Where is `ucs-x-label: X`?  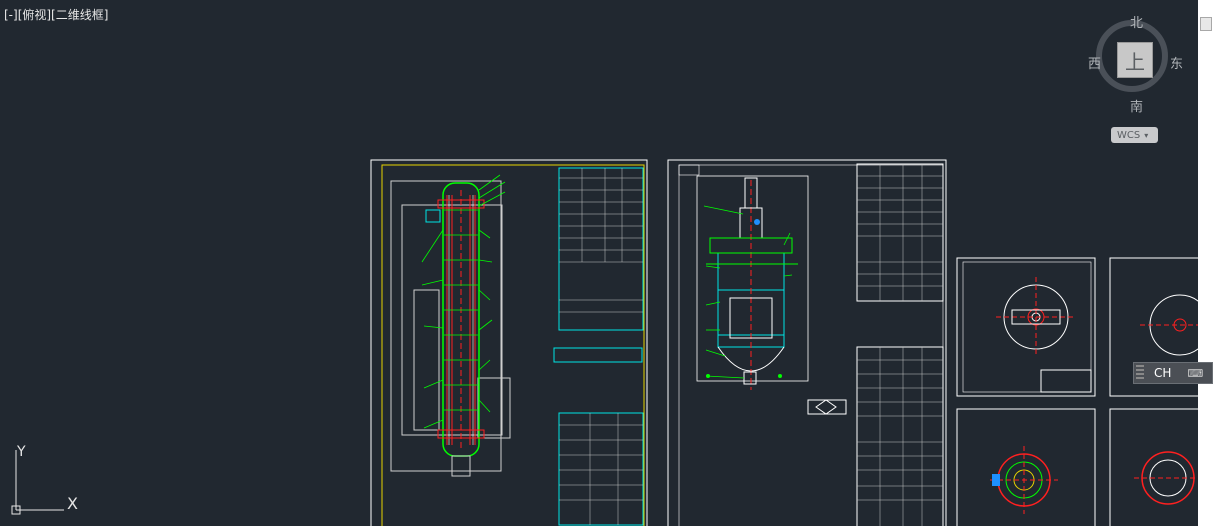
ucs-x-label: X is located at coordinates (72, 503).